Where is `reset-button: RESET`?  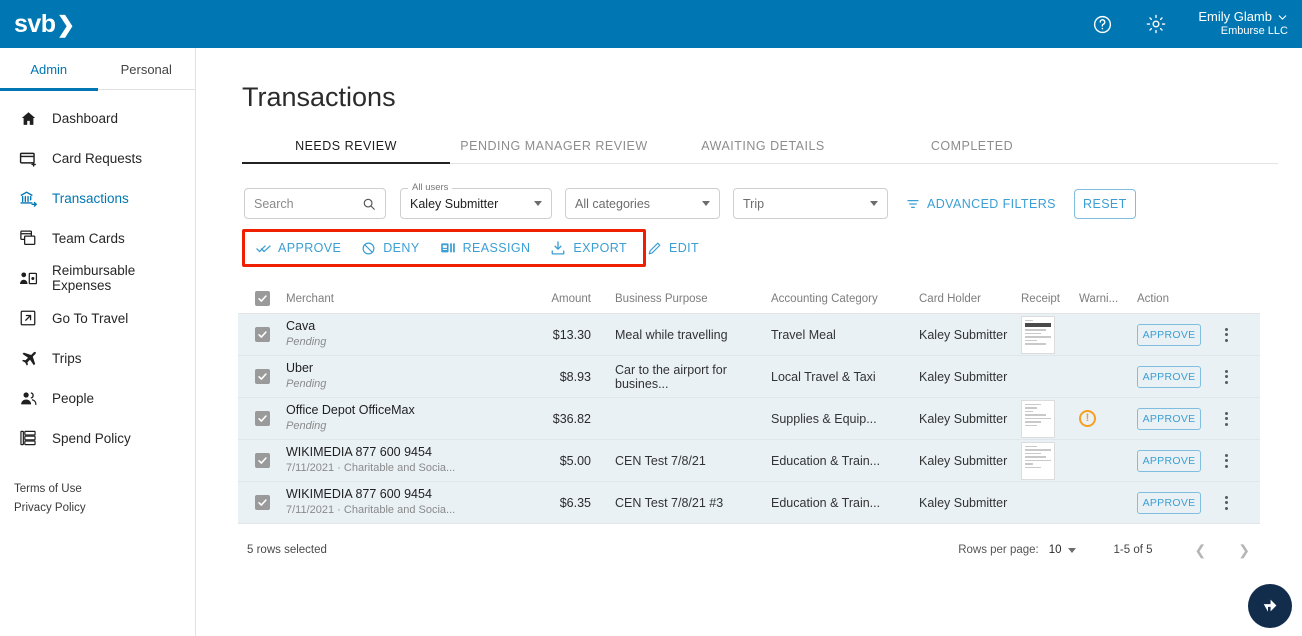
reset-button: RESET is located at coordinates (1104, 203).